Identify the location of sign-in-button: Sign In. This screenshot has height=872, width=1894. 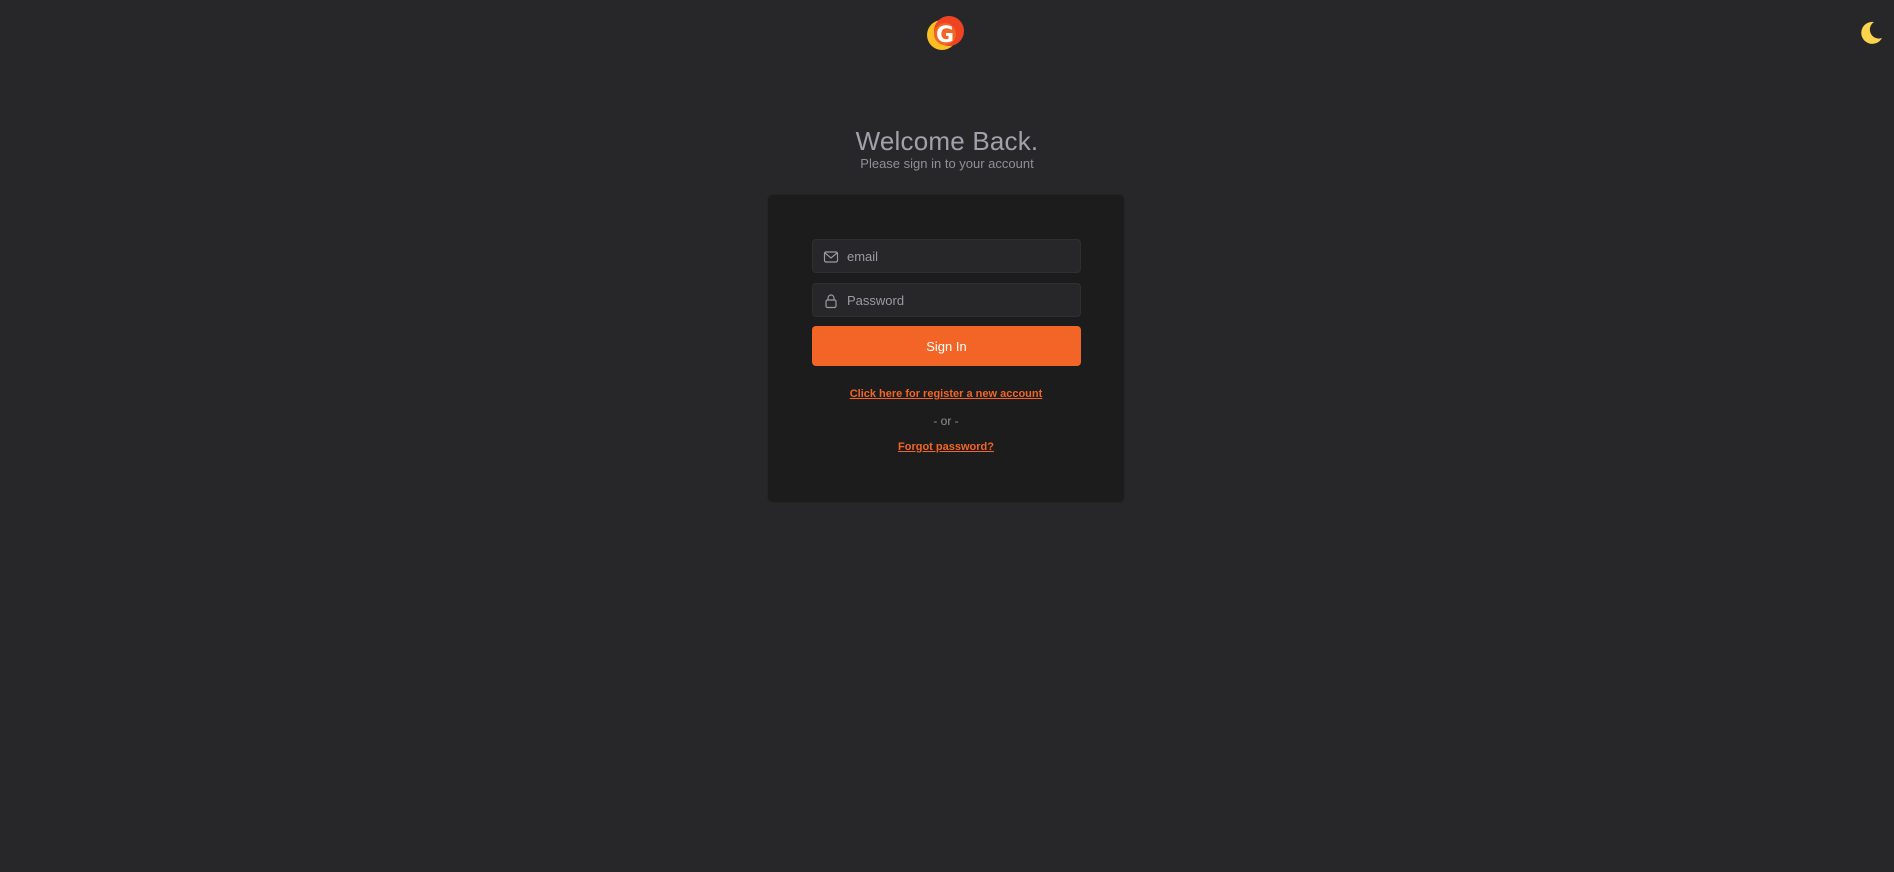
(946, 346).